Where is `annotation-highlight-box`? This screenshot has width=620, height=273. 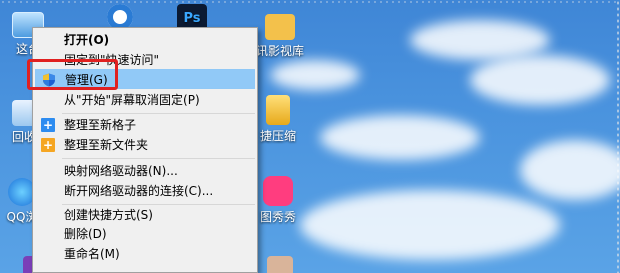
annotation-highlight-box is located at coordinates (72, 74).